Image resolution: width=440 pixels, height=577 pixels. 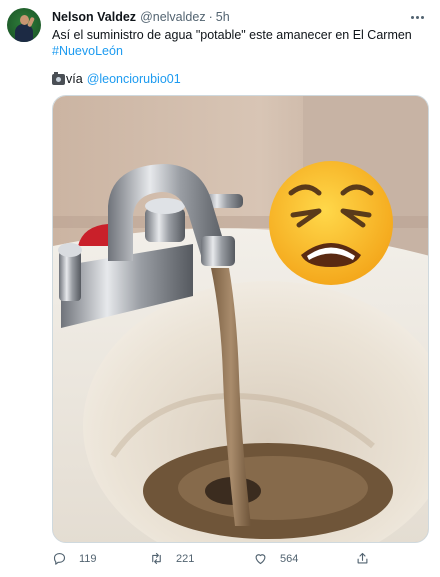 I want to click on via-line: vía @leonciorubio01, so click(x=116, y=79).